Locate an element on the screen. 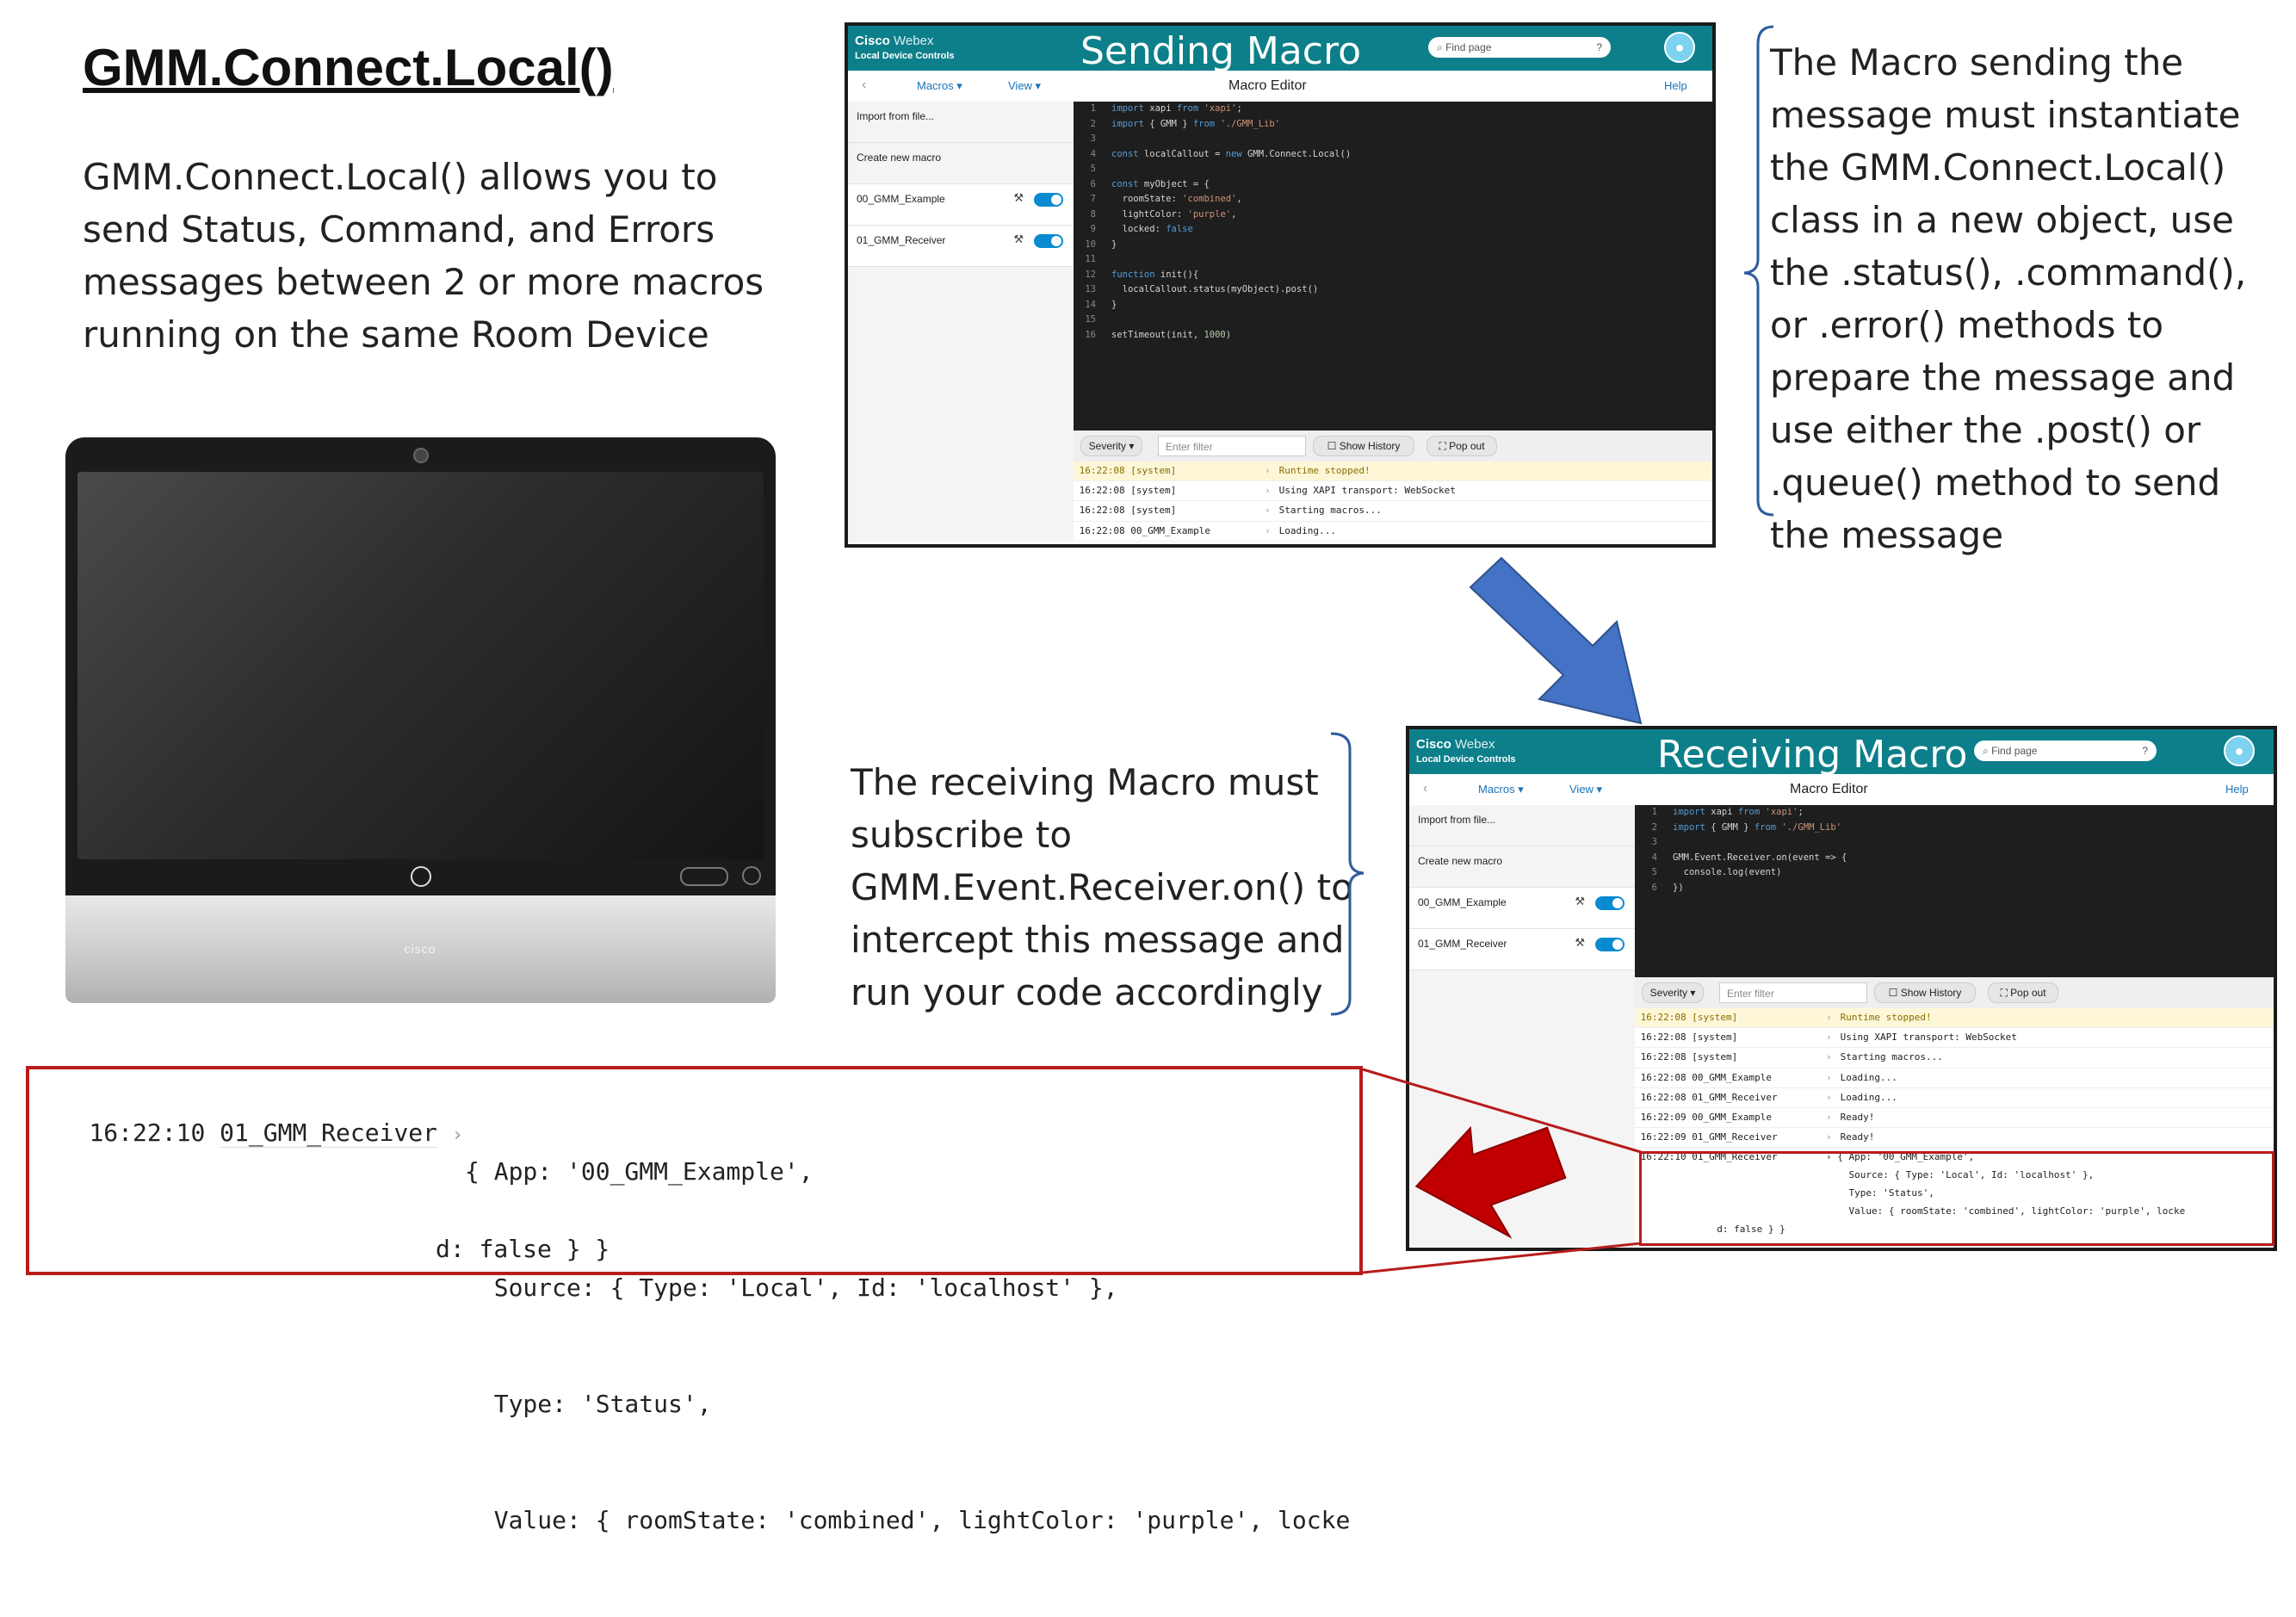 The image size is (2296, 1617). code-line: 11 is located at coordinates (1090, 259).